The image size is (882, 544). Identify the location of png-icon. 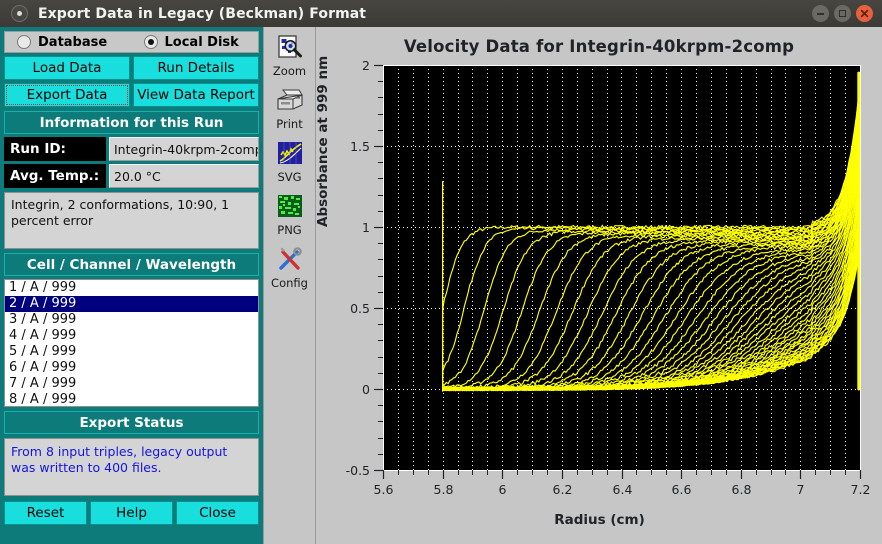
(289, 206).